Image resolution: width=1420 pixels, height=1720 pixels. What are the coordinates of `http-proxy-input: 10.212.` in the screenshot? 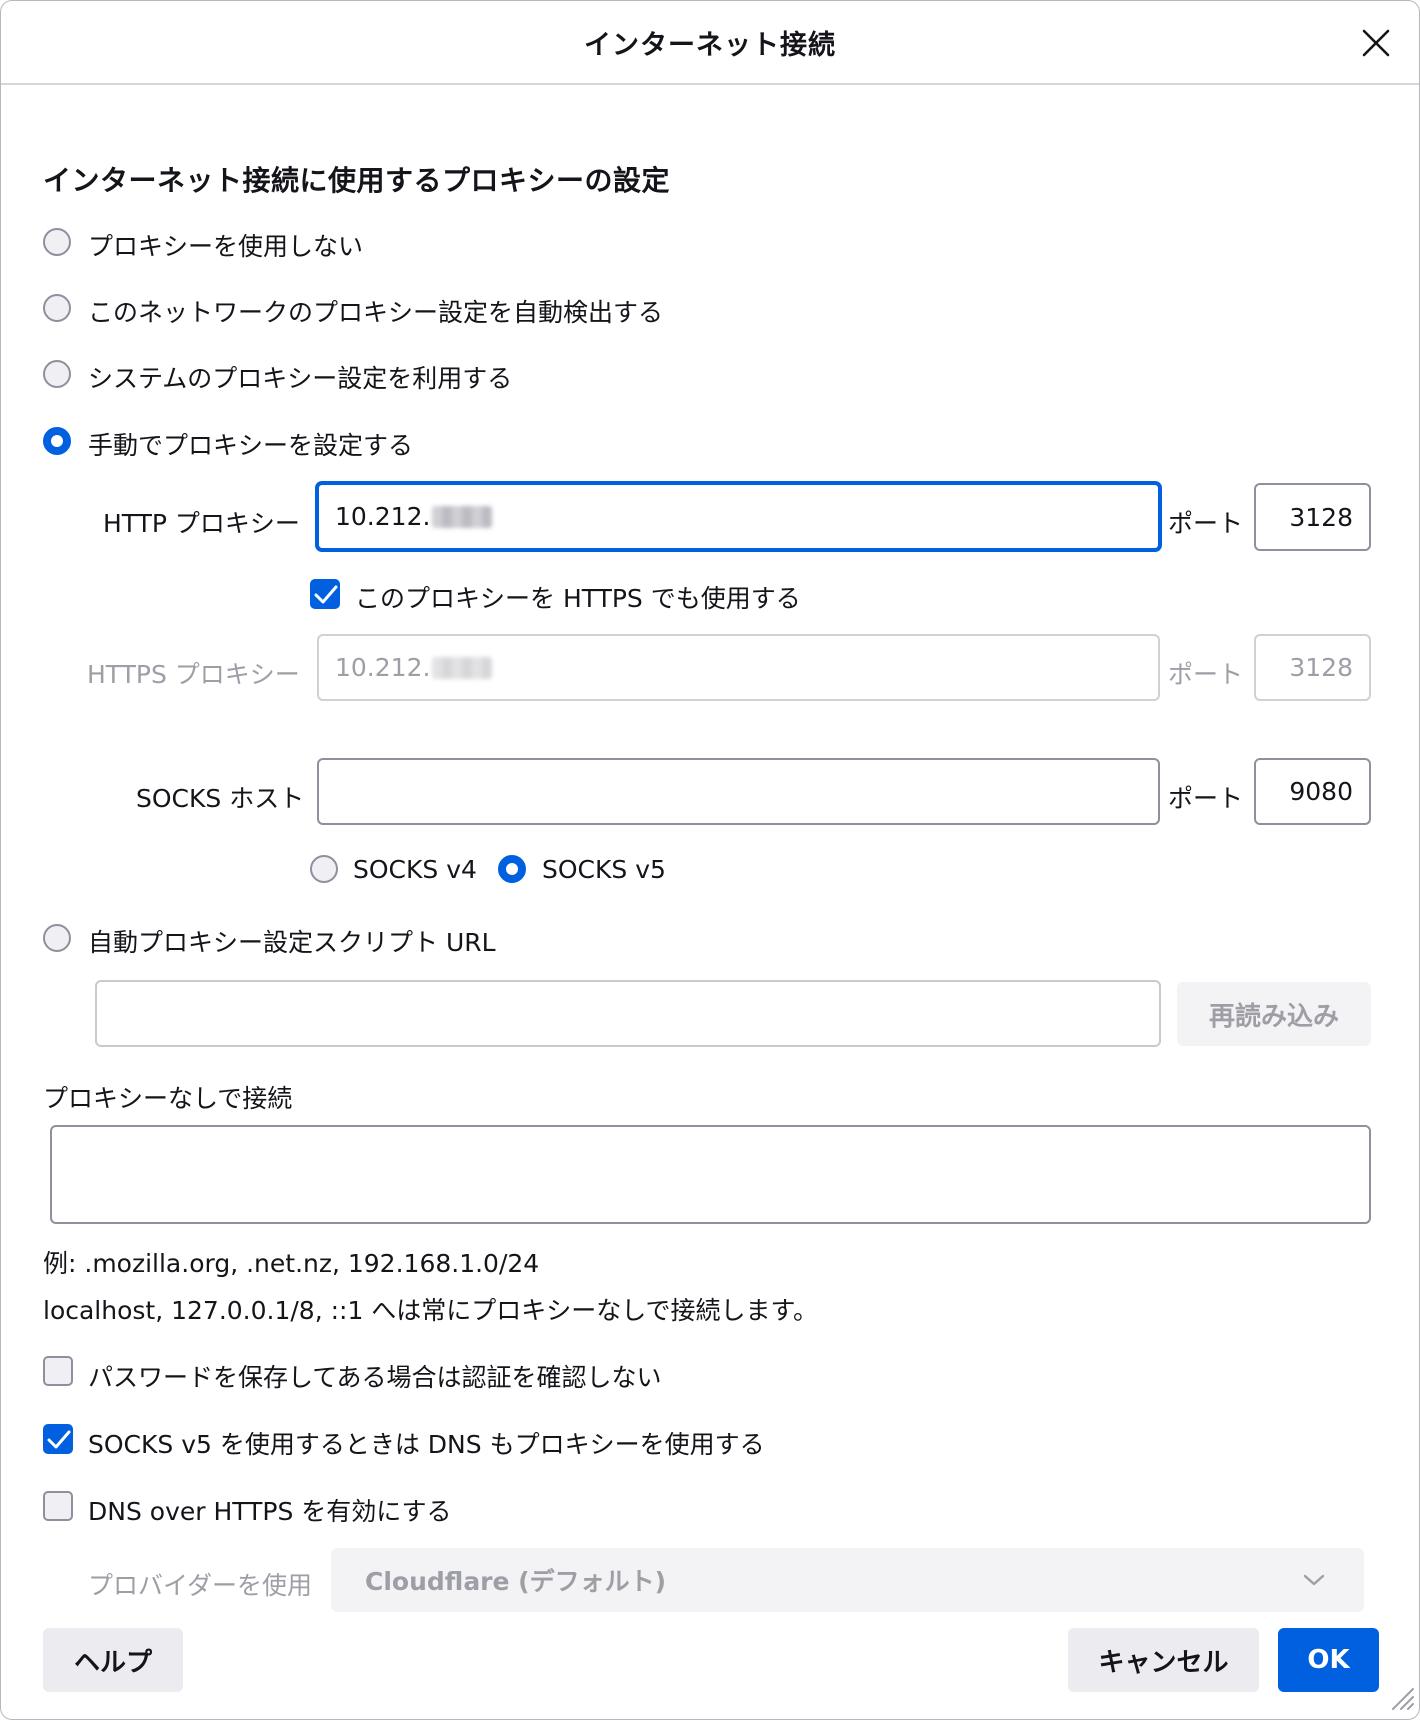 It's located at (738, 516).